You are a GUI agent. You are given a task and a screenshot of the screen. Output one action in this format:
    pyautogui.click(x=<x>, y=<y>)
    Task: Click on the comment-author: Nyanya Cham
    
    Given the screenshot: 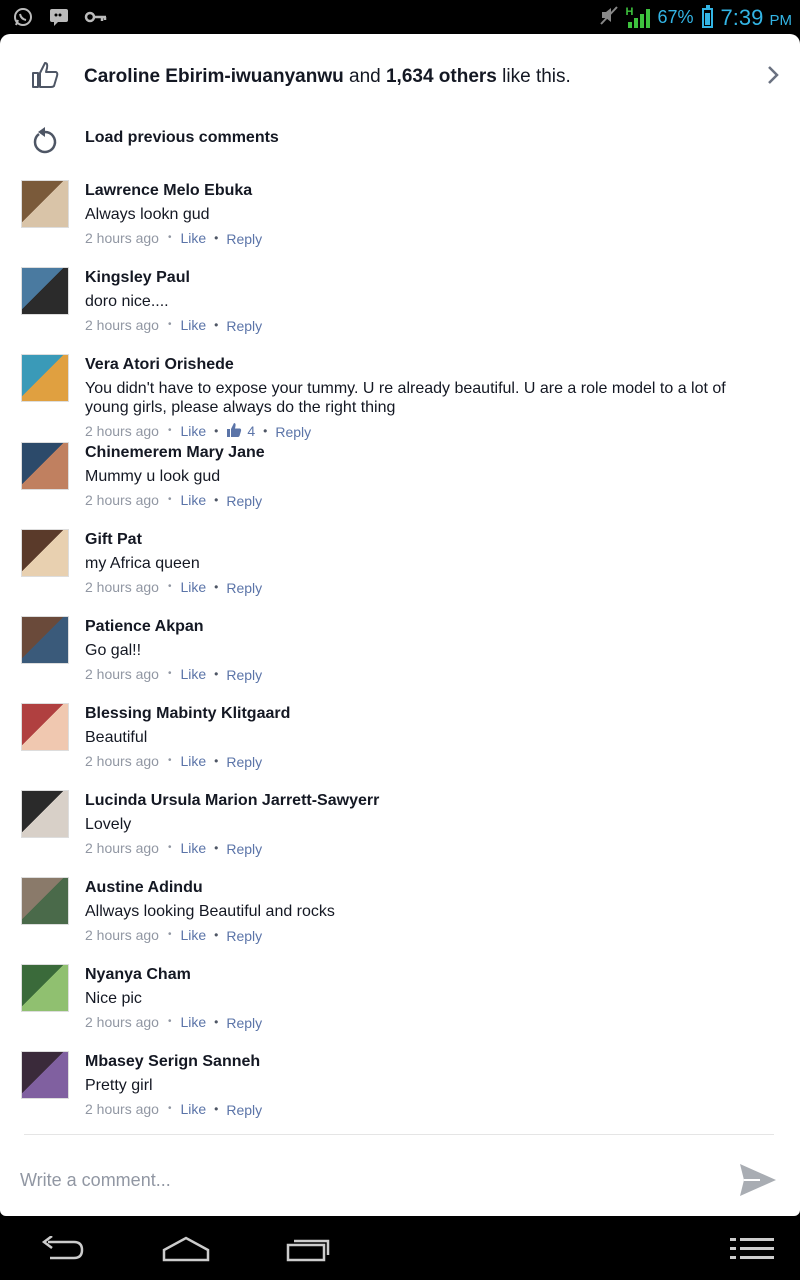 What is the action you would take?
    pyautogui.click(x=442, y=973)
    